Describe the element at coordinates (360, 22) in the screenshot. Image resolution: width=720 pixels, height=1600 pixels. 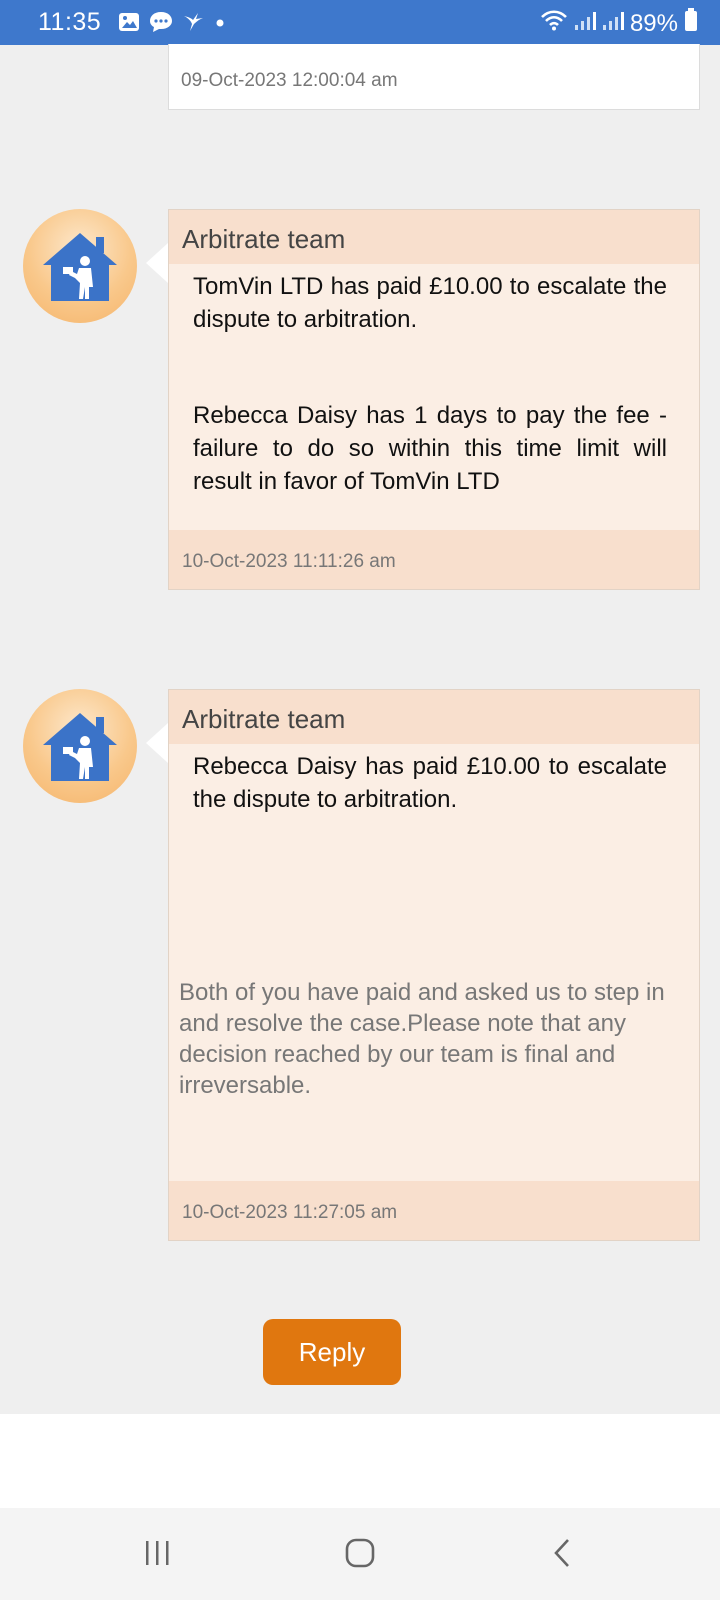
I see `status-bar: 11:35 89%` at that location.